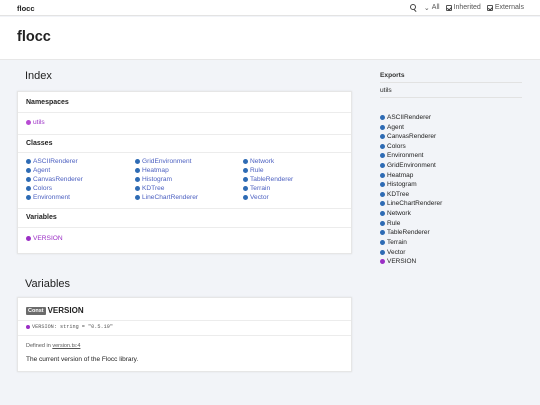 The height and width of the screenshot is (405, 540). Describe the element at coordinates (66, 346) in the screenshot. I see `source-link: version.ts:4` at that location.